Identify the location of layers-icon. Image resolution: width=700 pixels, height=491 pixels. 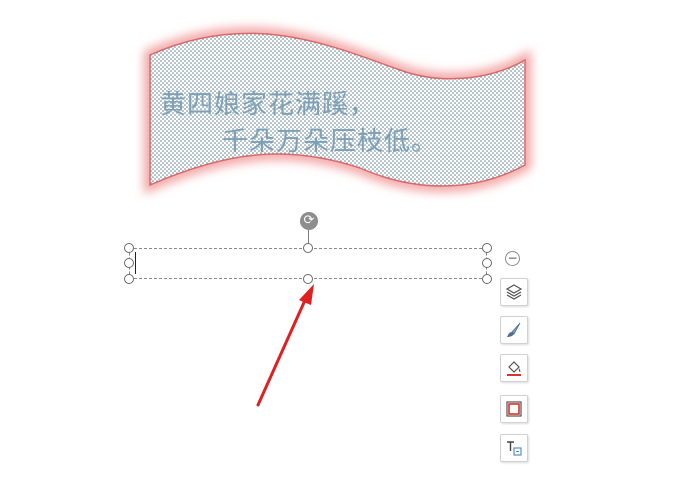
(514, 292).